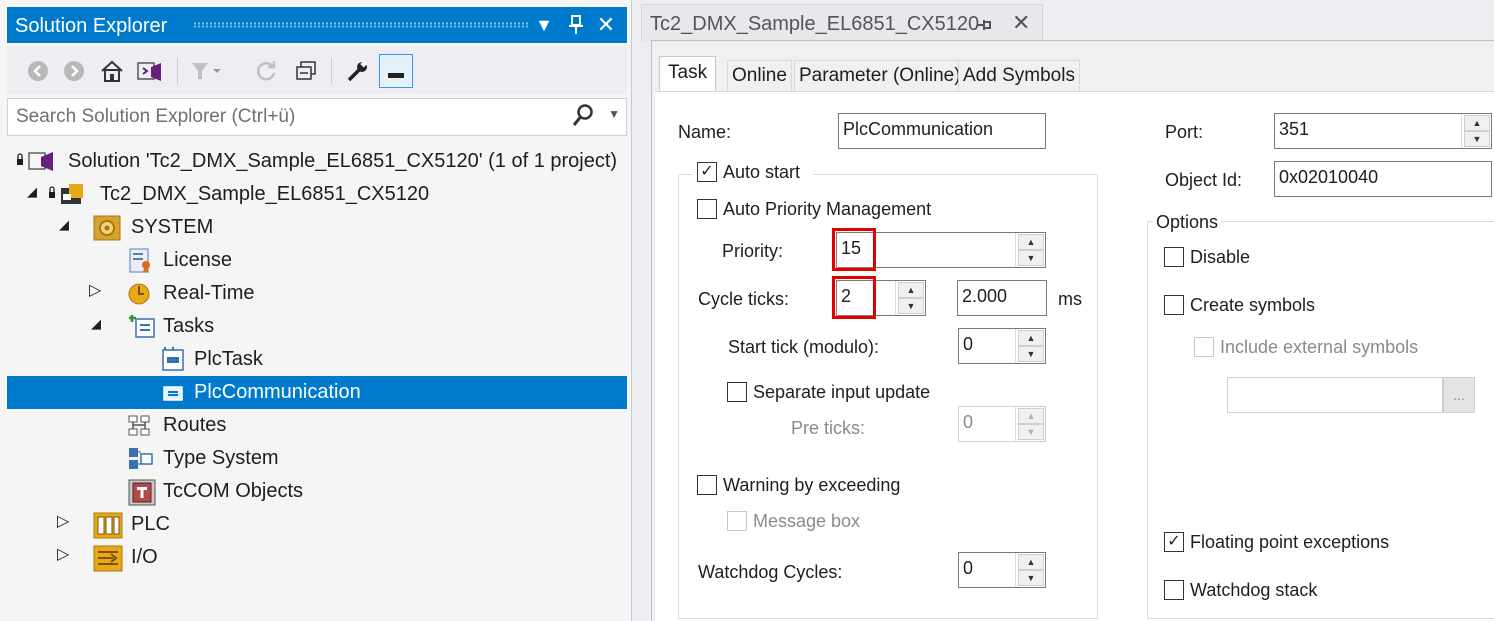 The image size is (1494, 621). What do you see at coordinates (968, 422) in the screenshot?
I see `pre-ticks-value: 0` at bounding box center [968, 422].